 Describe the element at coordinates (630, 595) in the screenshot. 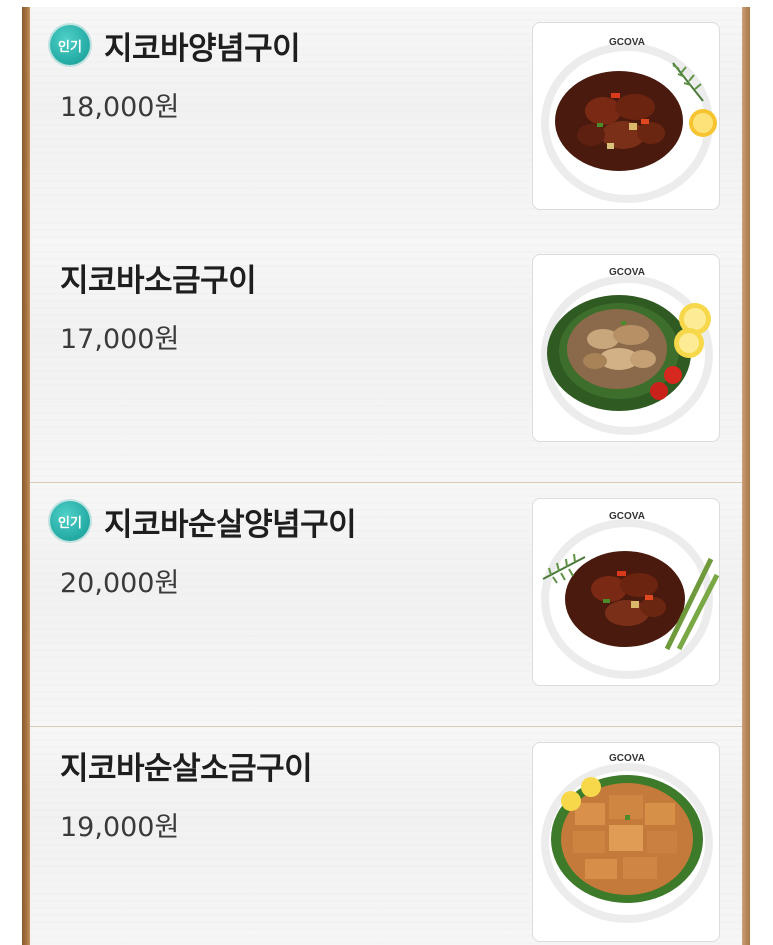

I see `boneless-yangnyeom-chicken-icon: GCOVA` at that location.